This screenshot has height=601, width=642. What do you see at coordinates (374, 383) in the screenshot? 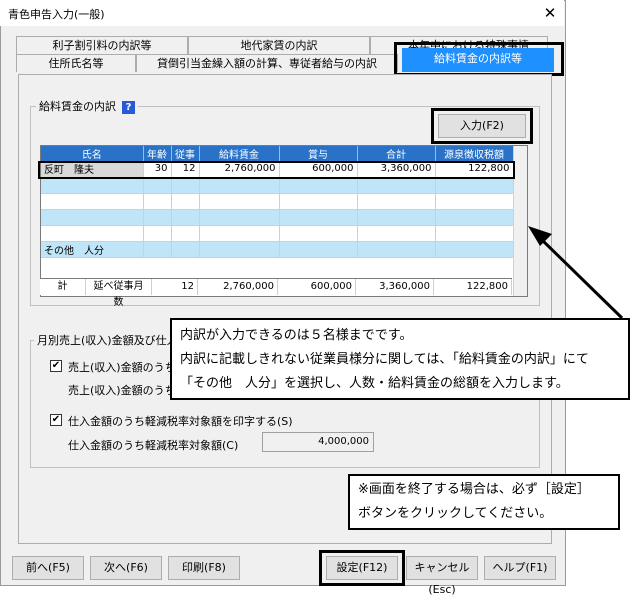
I see `callout-main-line3: 「その他 人分」を選択し、人数・給料賃金の総額を入力します。` at bounding box center [374, 383].